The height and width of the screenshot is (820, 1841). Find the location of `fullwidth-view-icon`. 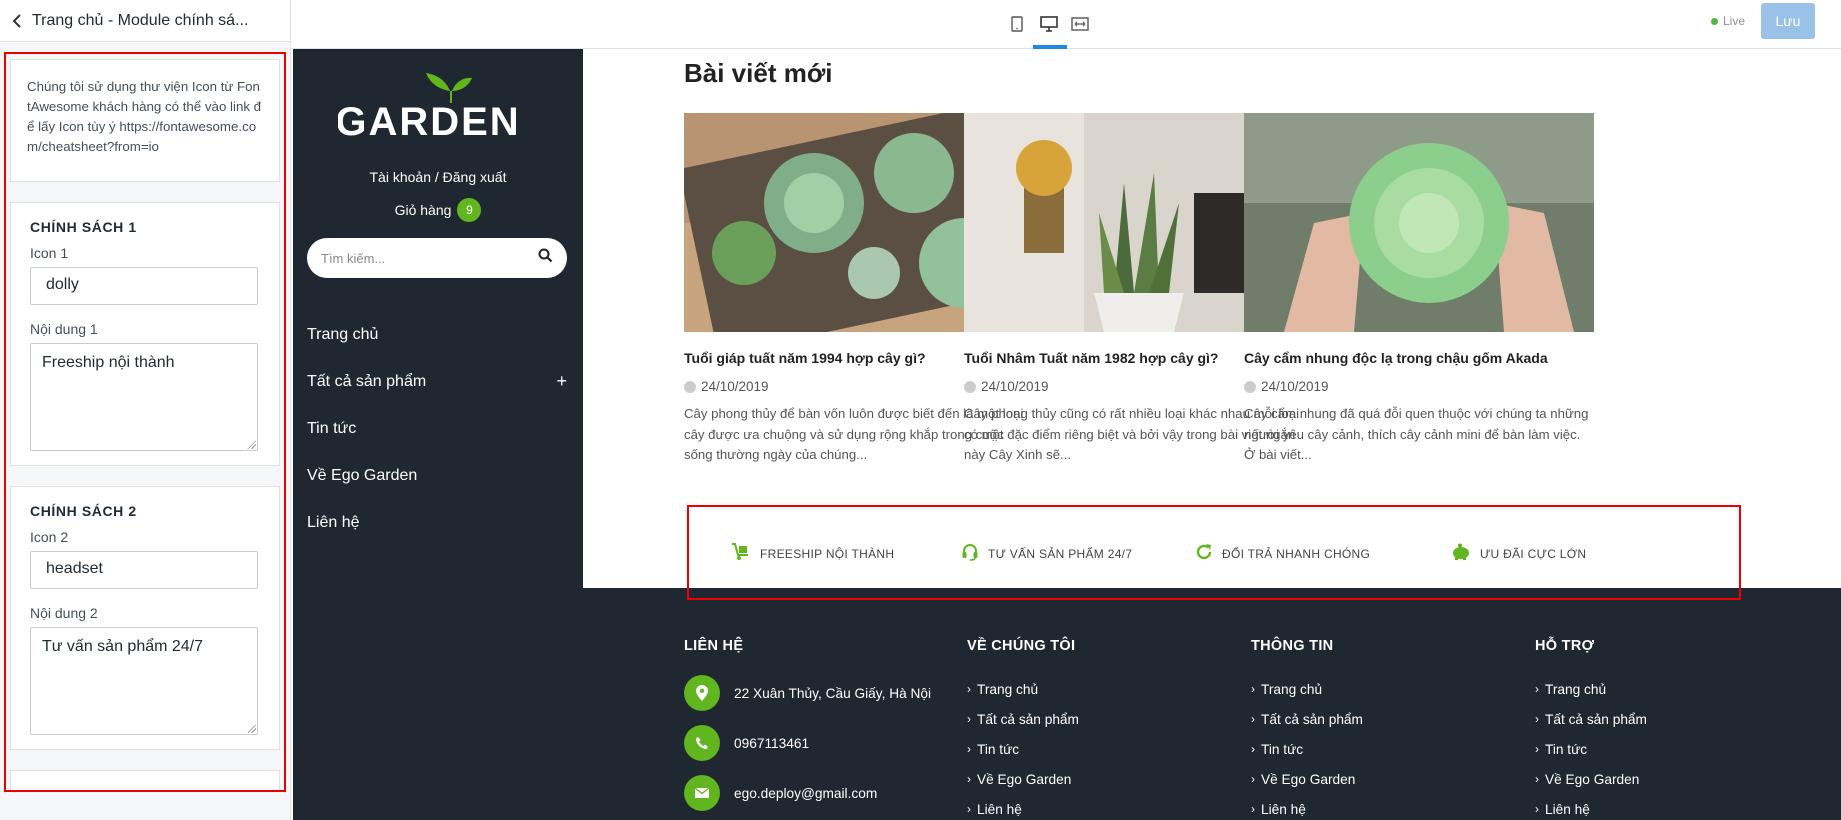

fullwidth-view-icon is located at coordinates (1080, 24).